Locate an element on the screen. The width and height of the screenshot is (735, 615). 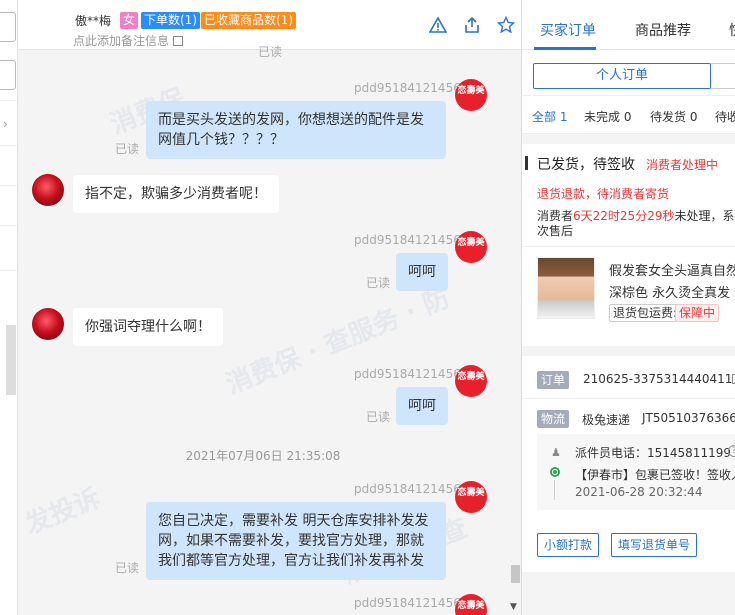
date-separator: 2021年07月06日 21:35:08 is located at coordinates (263, 456).